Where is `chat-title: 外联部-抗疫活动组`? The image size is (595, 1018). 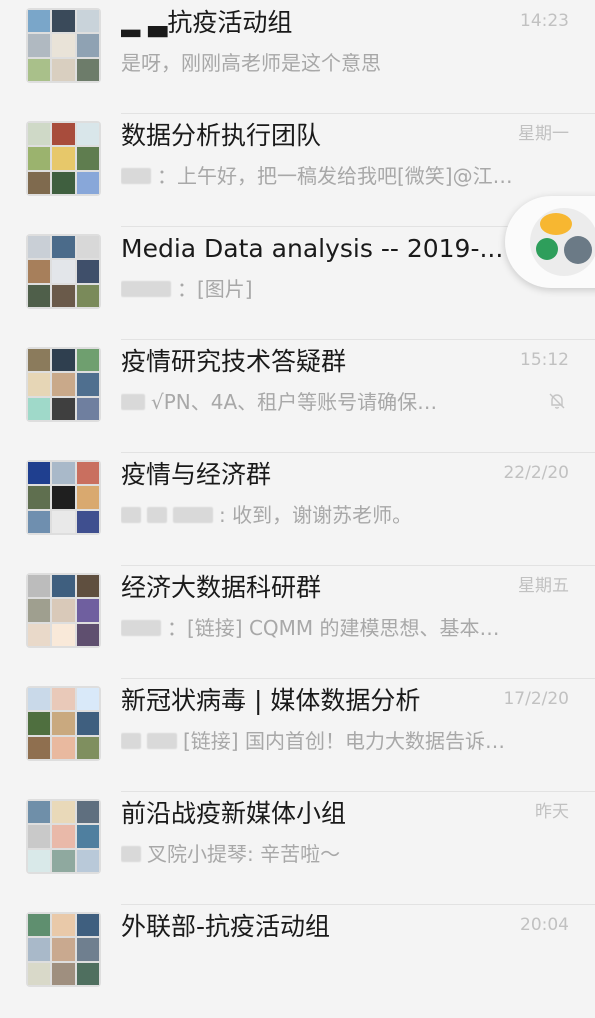 chat-title: 外联部-抗疫活动组 is located at coordinates (226, 926).